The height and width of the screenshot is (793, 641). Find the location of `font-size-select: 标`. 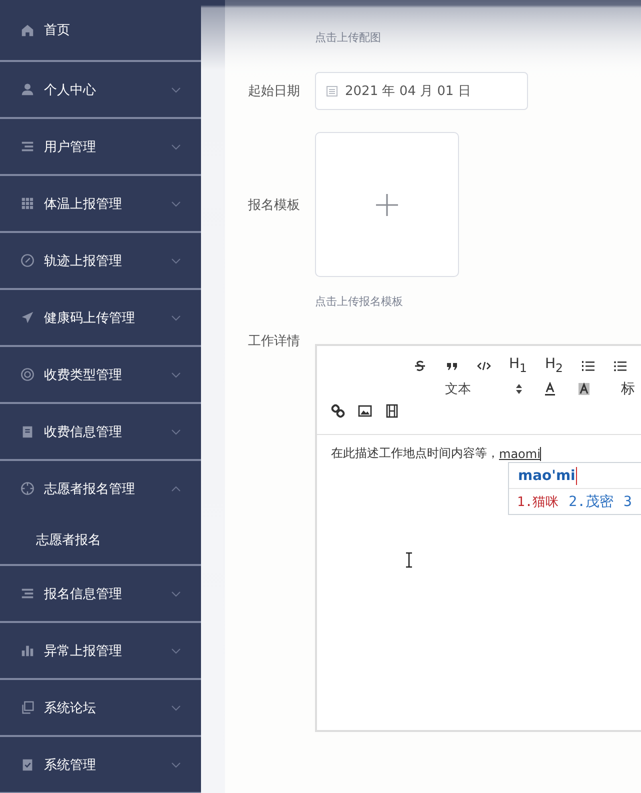

font-size-select: 标 is located at coordinates (628, 389).